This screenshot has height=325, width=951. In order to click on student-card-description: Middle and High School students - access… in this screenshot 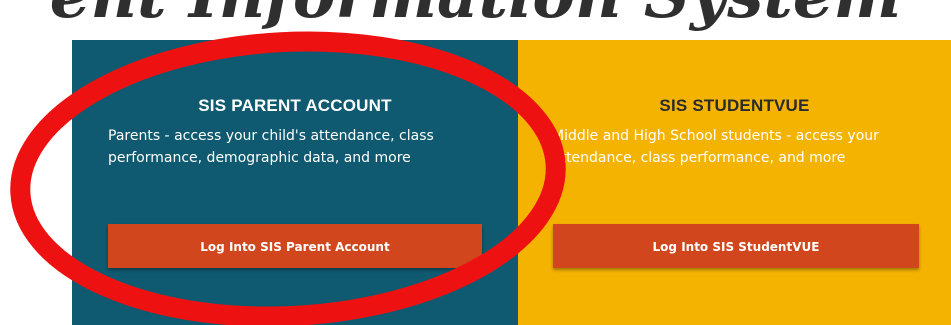, I will do `click(715, 147)`.